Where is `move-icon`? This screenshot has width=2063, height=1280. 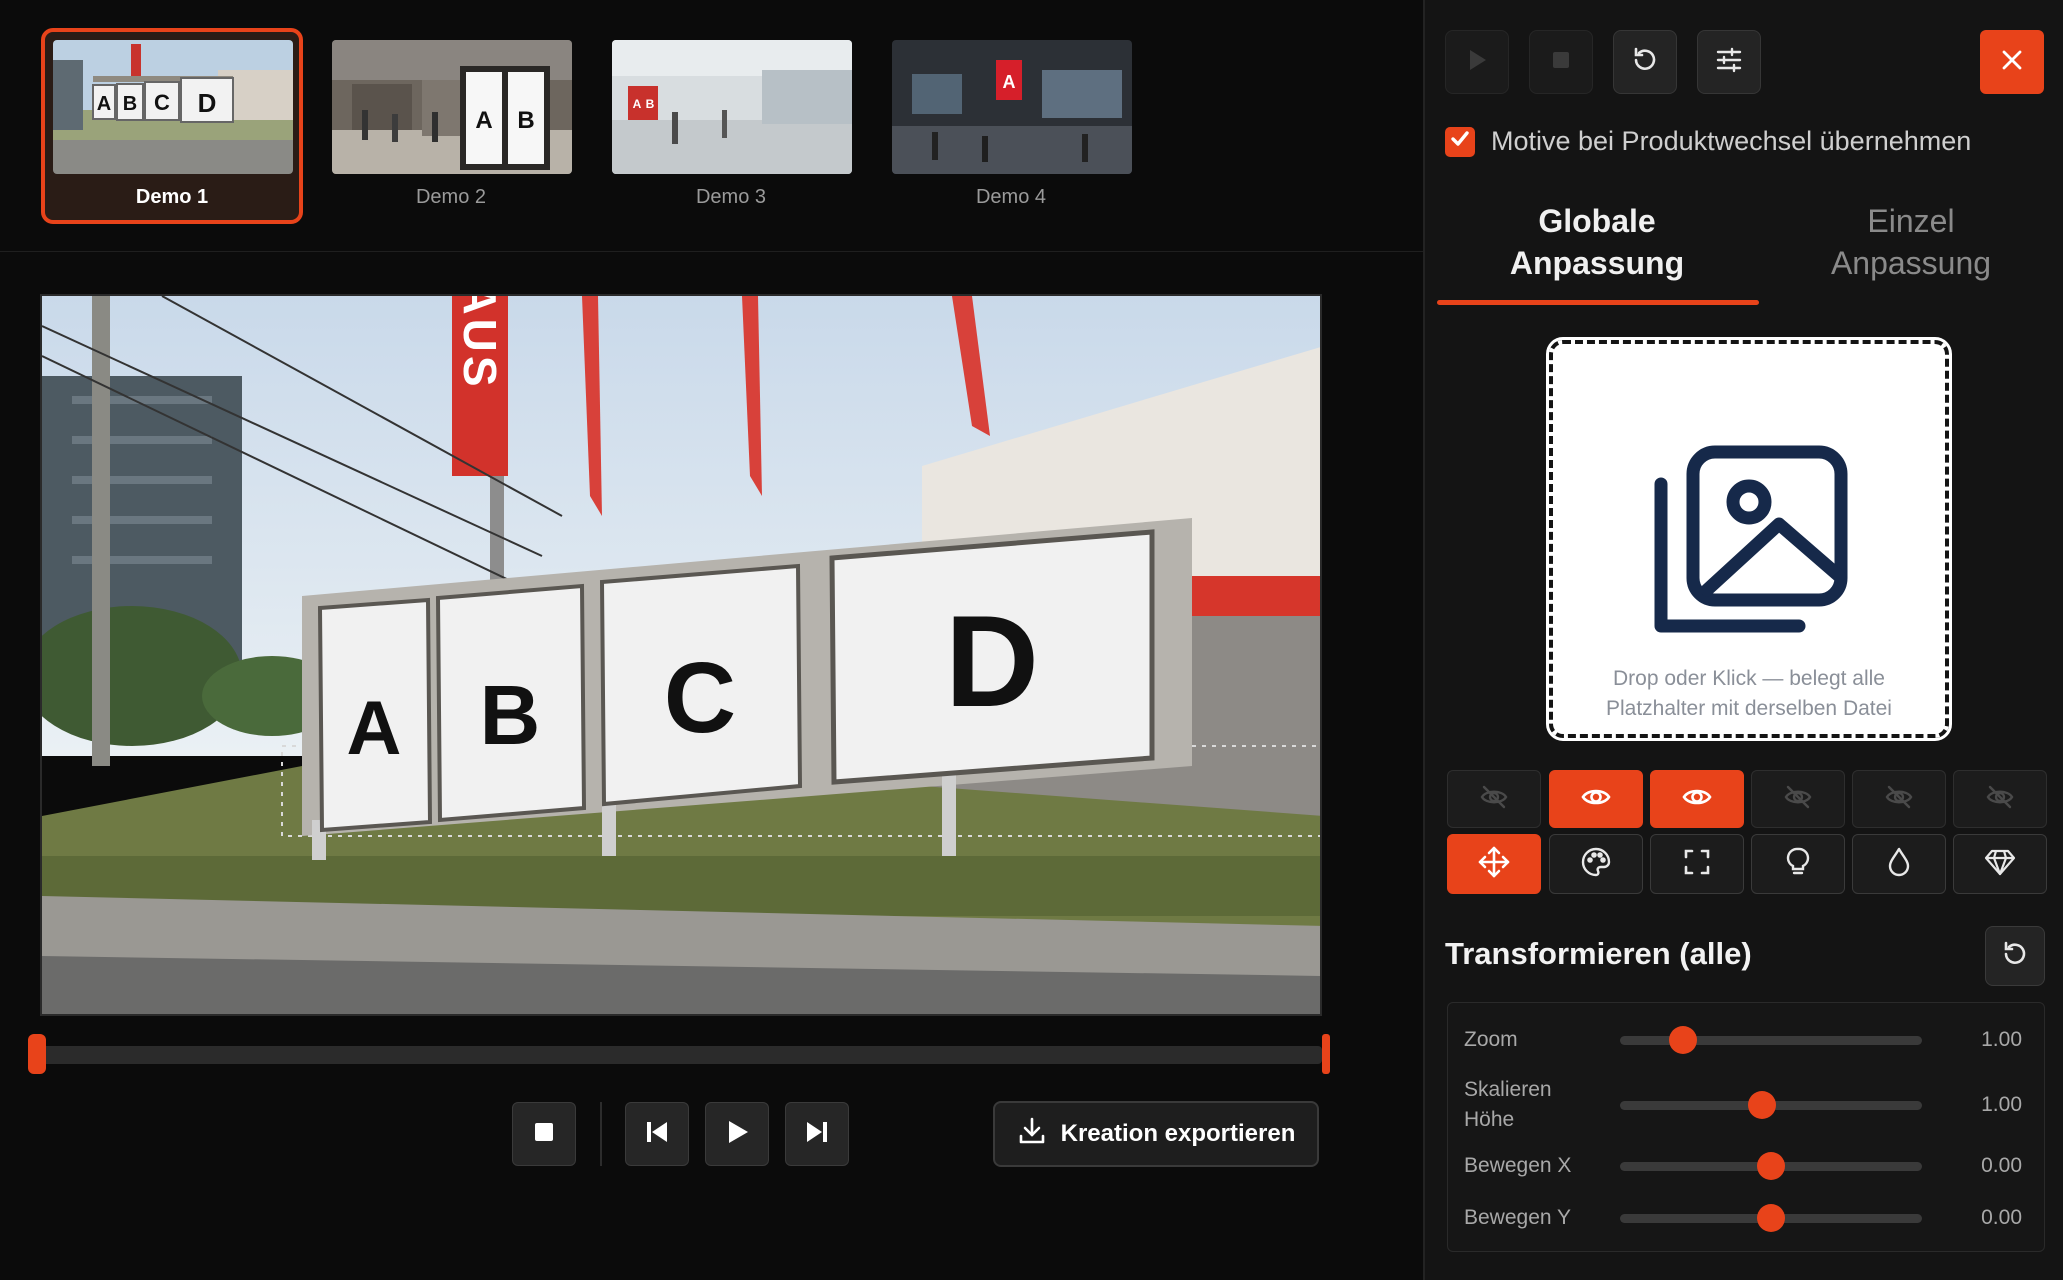
move-icon is located at coordinates (1494, 864).